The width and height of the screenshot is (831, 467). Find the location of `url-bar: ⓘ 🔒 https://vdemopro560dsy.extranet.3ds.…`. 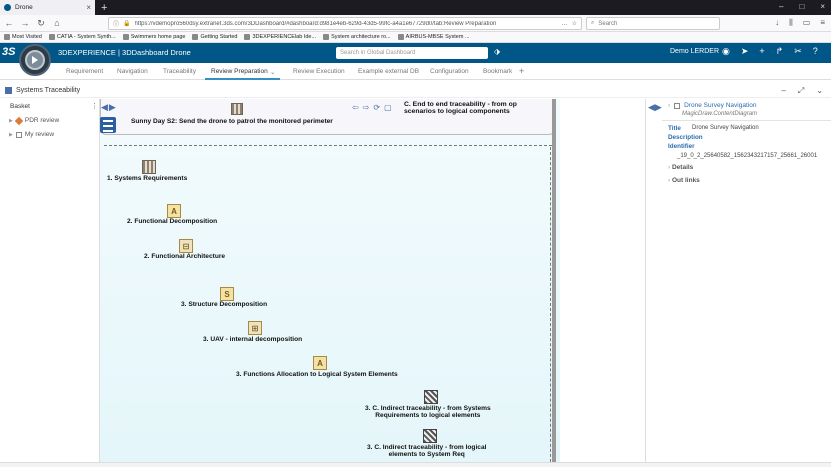

url-bar: ⓘ 🔒 https://vdemopro560dsy.extranet.3ds.… is located at coordinates (345, 23).